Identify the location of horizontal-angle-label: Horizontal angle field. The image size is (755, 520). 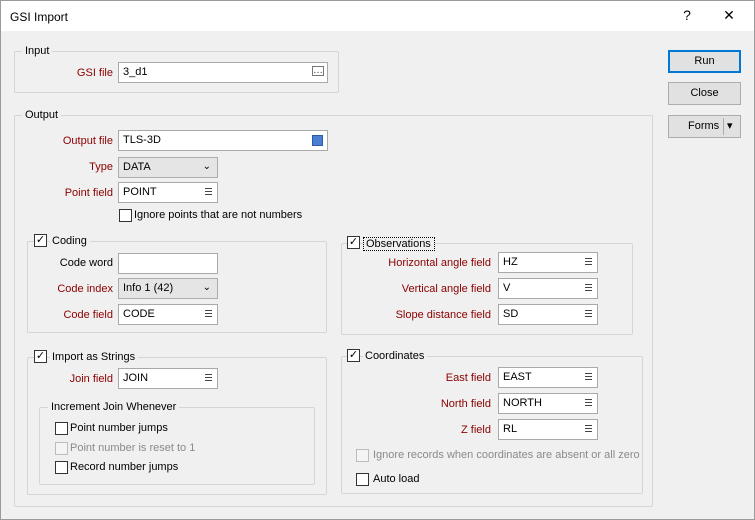
(439, 263).